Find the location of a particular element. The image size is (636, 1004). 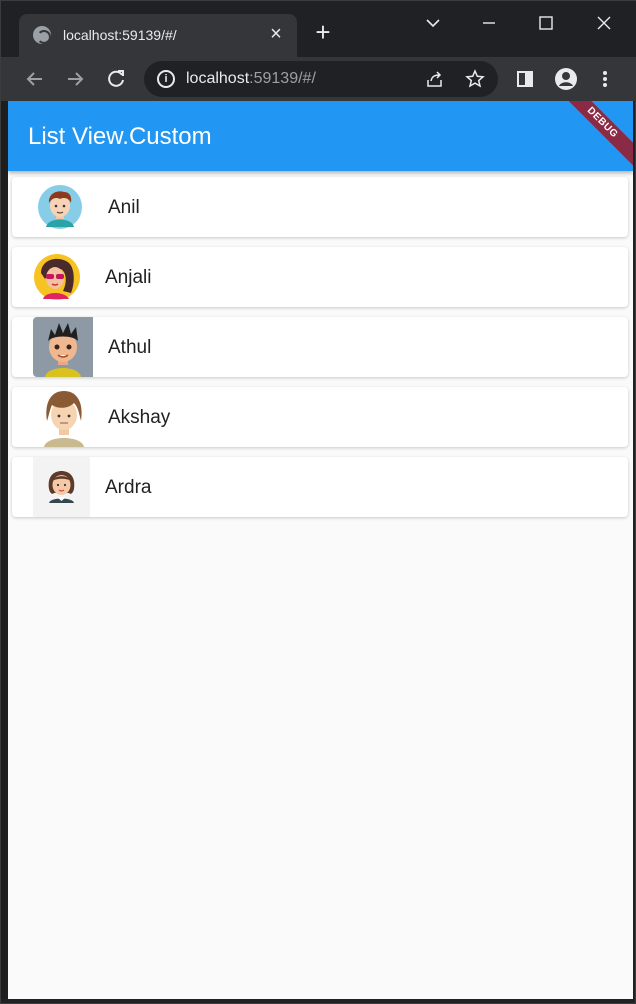

tab-title: localhost:59139/#/ is located at coordinates (120, 35).